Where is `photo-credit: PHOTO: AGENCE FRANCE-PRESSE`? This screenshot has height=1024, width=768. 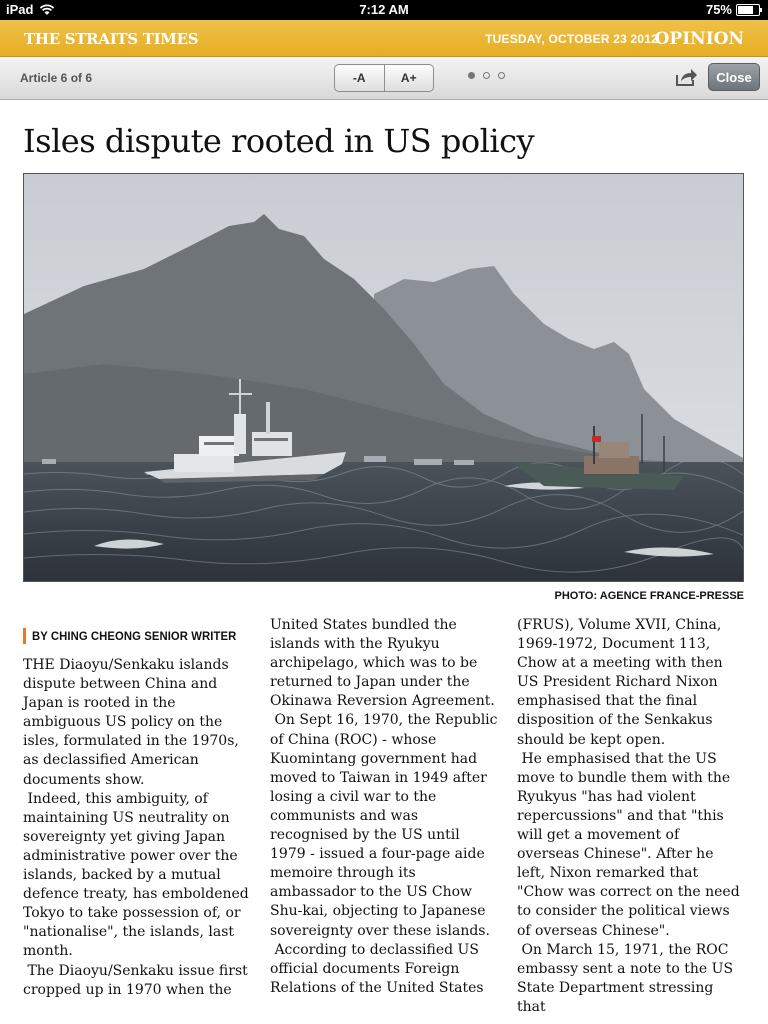 photo-credit: PHOTO: AGENCE FRANCE-PRESSE is located at coordinates (649, 596).